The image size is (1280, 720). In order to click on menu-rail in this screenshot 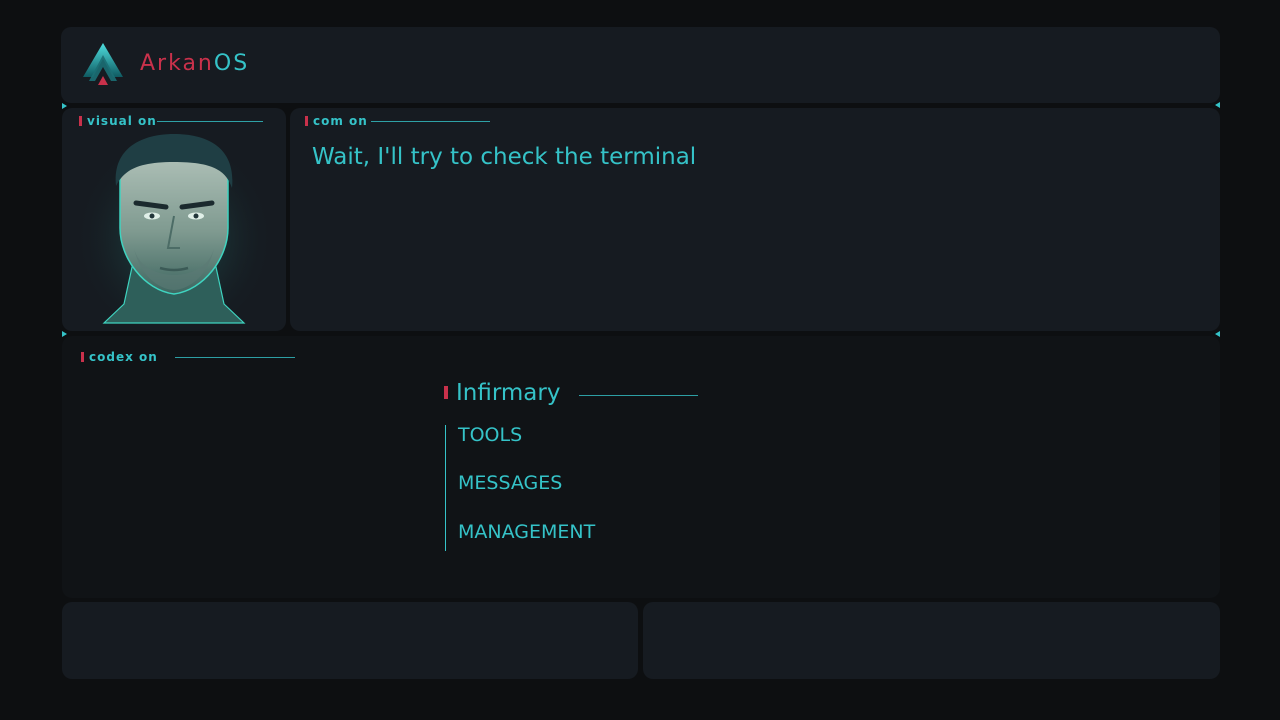, I will do `click(445, 488)`.